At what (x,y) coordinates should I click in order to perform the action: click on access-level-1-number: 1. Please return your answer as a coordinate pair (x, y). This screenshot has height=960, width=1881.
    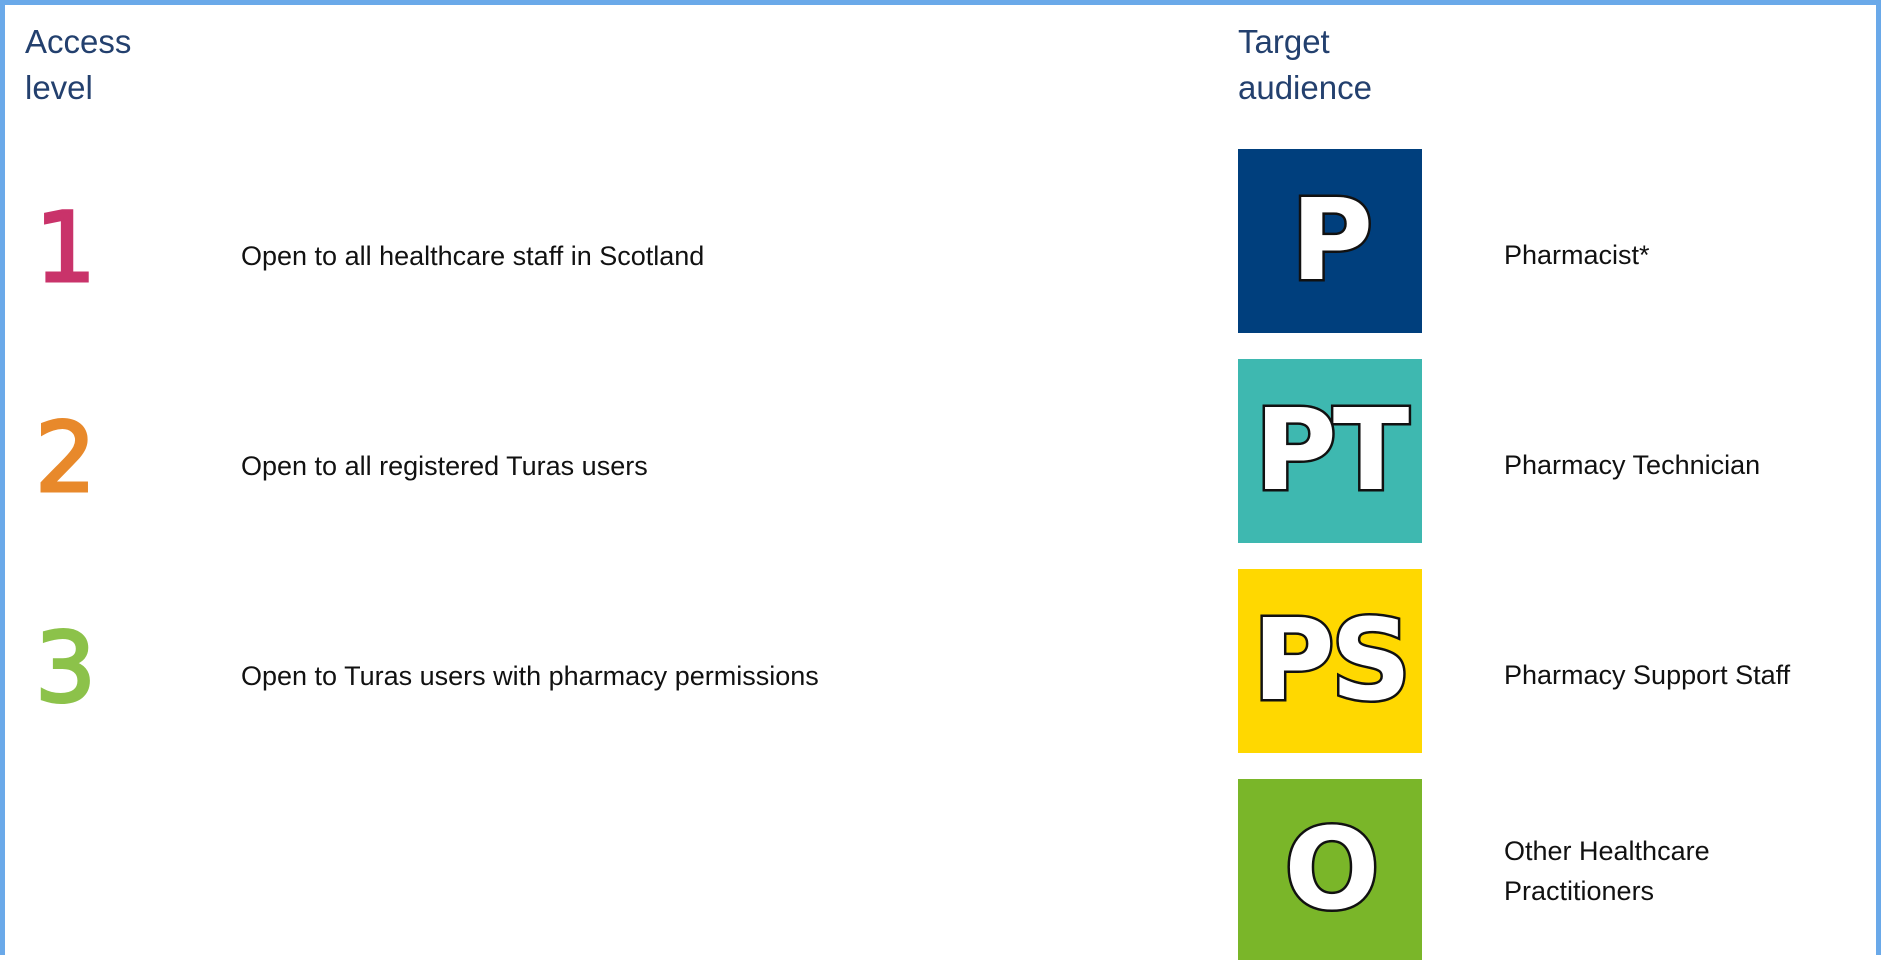
    Looking at the image, I should click on (65, 248).